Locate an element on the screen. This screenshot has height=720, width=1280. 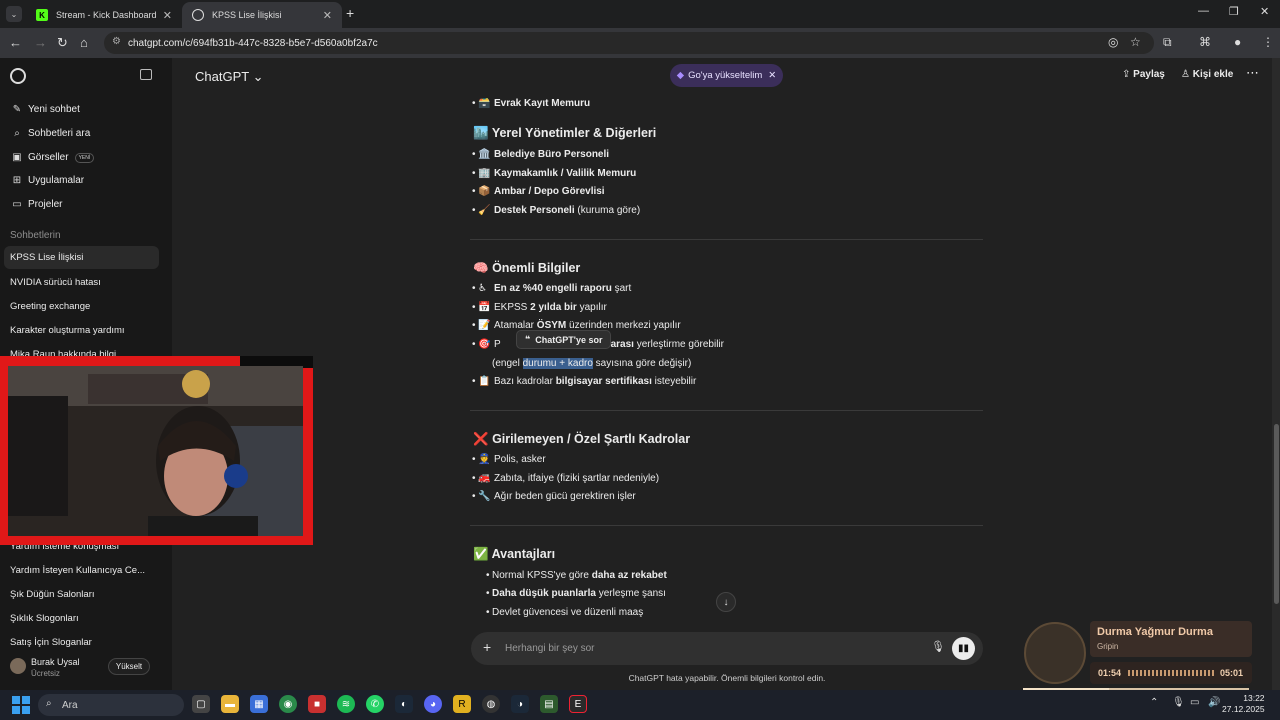
model-selector: ChatGPT ⌄ is located at coordinates (229, 77).